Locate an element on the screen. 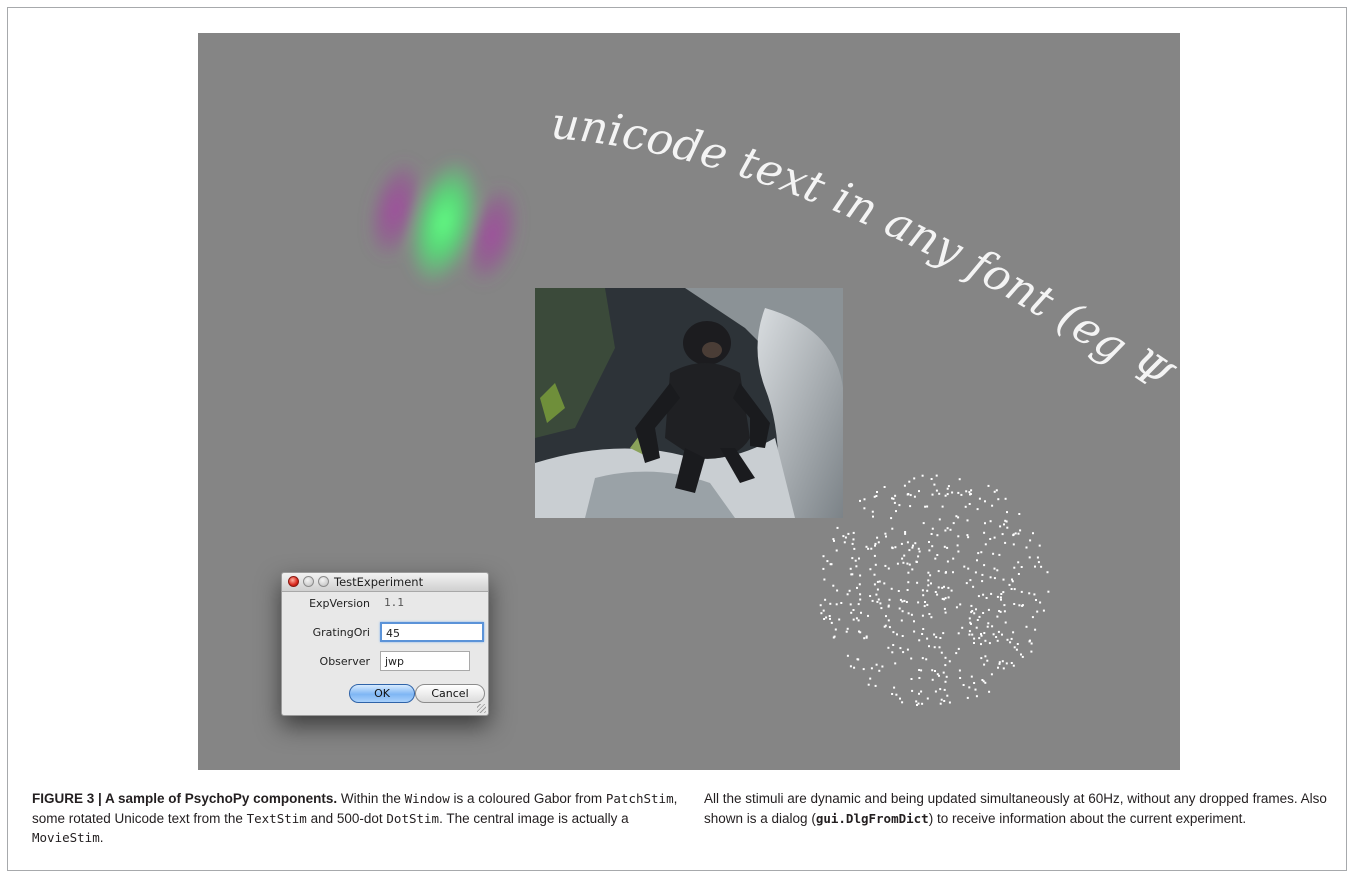 This screenshot has width=1356, height=878. observer-input: jwp is located at coordinates (425, 661).